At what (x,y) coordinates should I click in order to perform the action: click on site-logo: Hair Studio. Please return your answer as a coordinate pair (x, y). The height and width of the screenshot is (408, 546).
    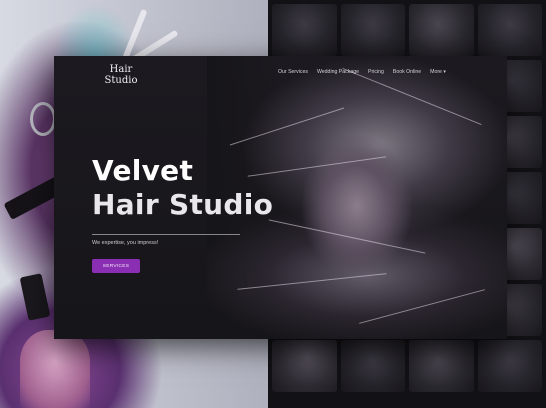
    Looking at the image, I should click on (121, 77).